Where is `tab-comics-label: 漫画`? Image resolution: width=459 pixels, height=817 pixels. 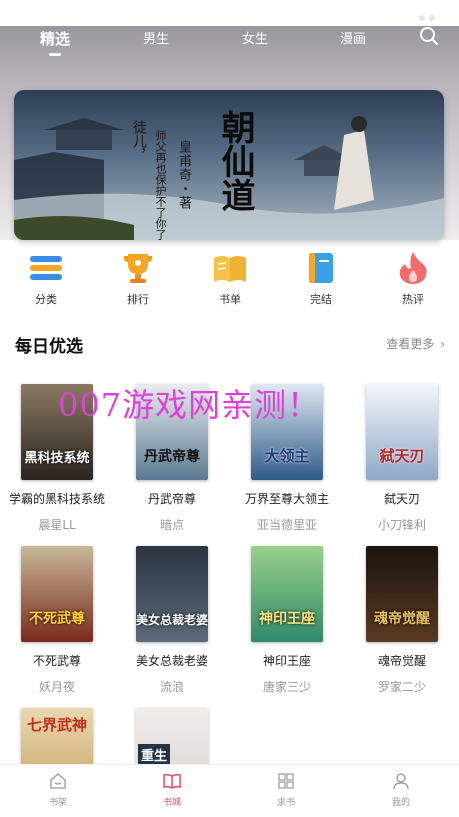
tab-comics-label: 漫画 is located at coordinates (353, 39).